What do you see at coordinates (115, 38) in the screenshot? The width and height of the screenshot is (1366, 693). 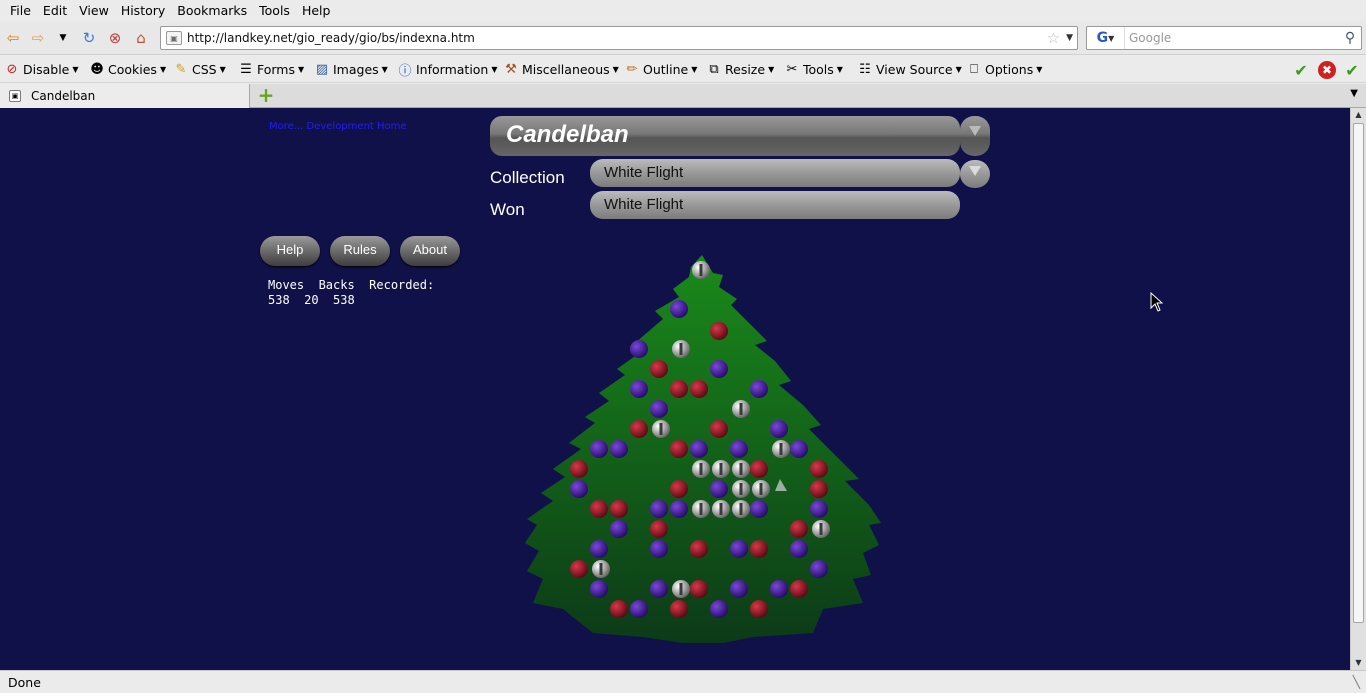 I see `stop-icon: ⊗` at bounding box center [115, 38].